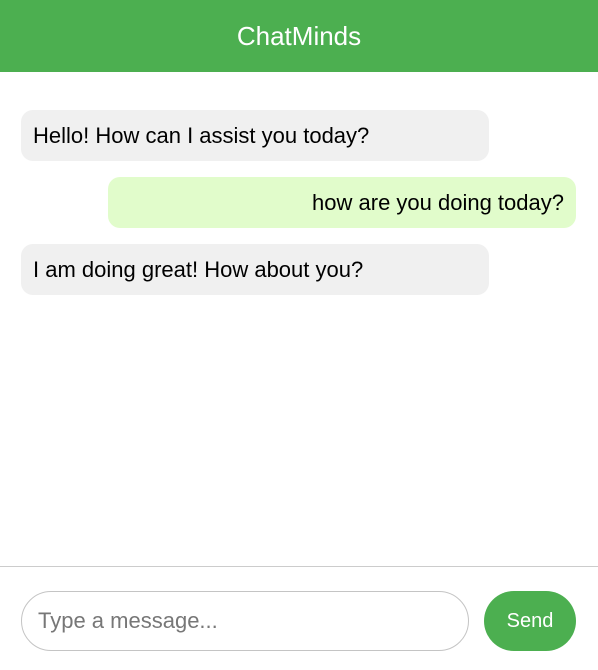  What do you see at coordinates (245, 621) in the screenshot?
I see `message-input` at bounding box center [245, 621].